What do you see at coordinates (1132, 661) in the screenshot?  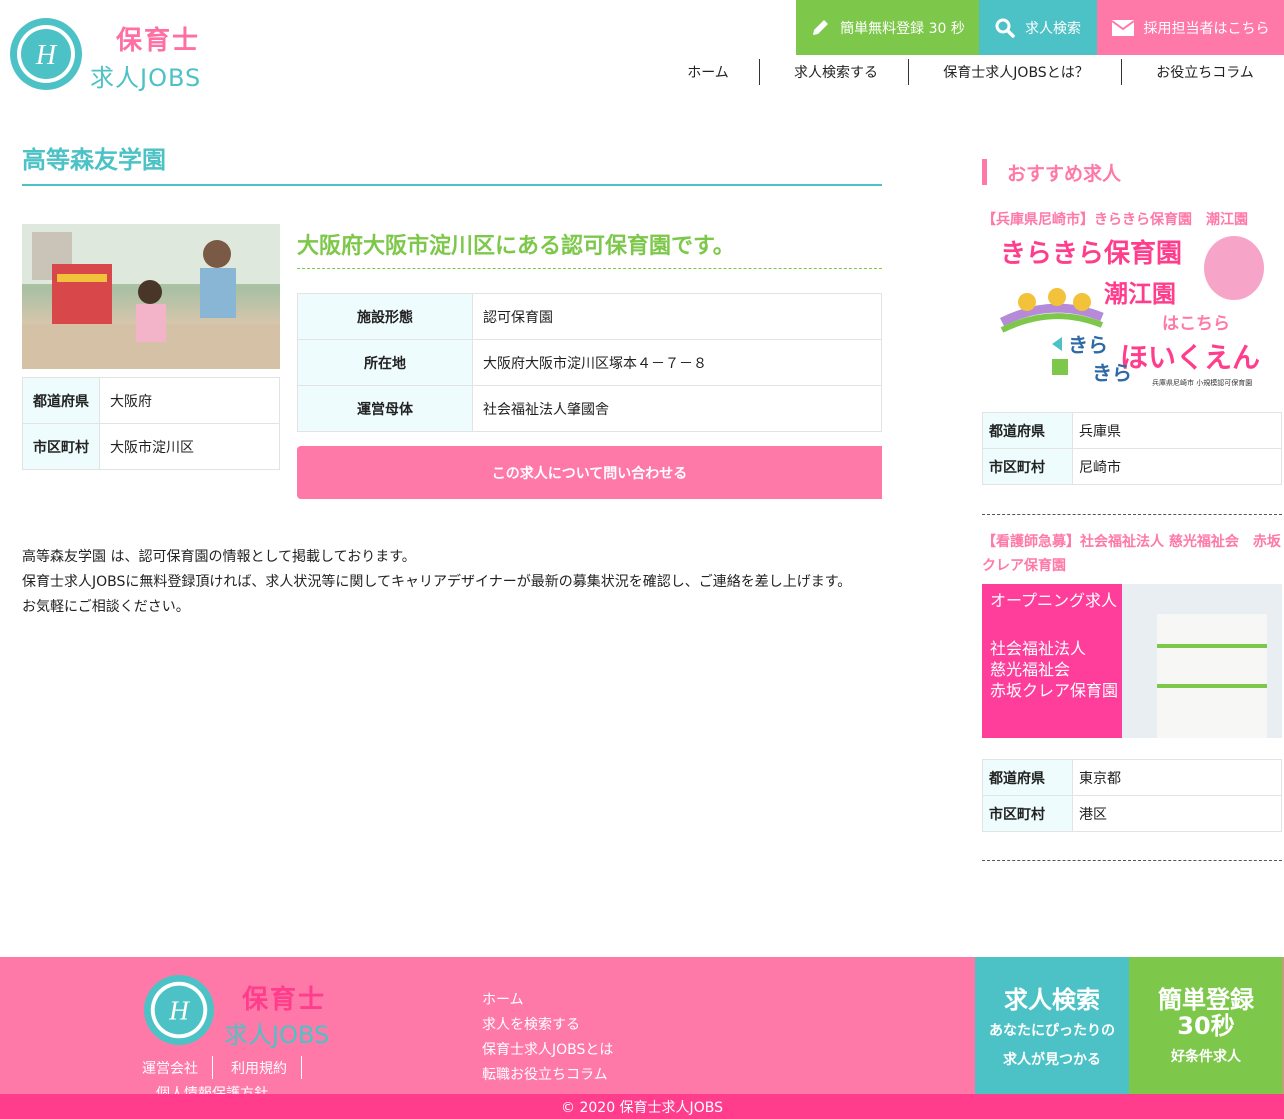 I see `recommended-job-image: オープニング求人 社会福祉法人 慈光福祉会 赤坂クレア保育園` at bounding box center [1132, 661].